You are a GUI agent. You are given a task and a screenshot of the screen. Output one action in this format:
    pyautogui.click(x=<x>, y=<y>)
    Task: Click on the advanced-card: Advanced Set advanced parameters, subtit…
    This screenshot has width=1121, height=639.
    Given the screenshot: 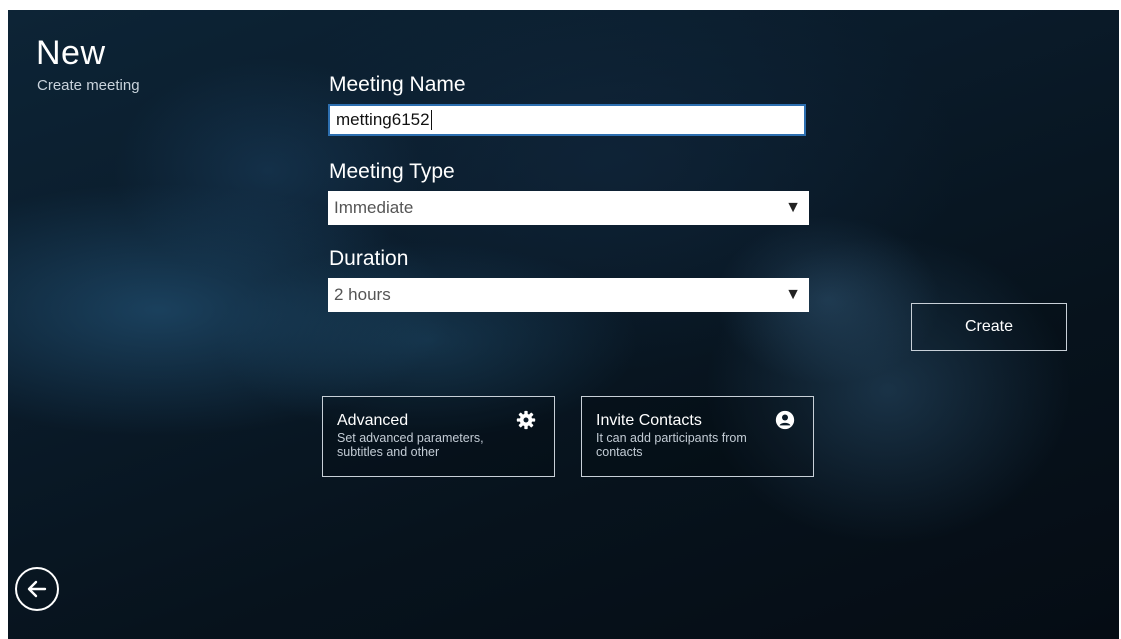 What is the action you would take?
    pyautogui.click(x=438, y=436)
    